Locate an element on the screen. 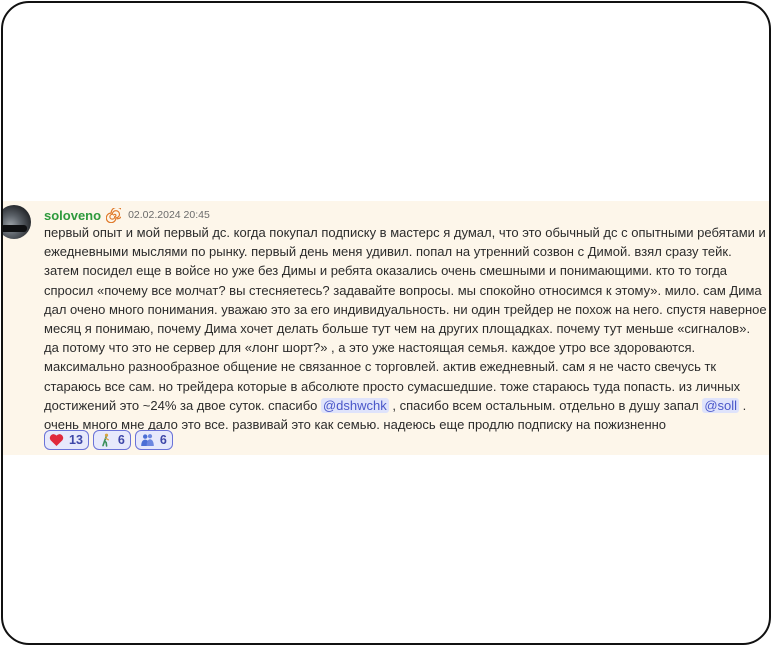  username: soloveno is located at coordinates (72, 215).